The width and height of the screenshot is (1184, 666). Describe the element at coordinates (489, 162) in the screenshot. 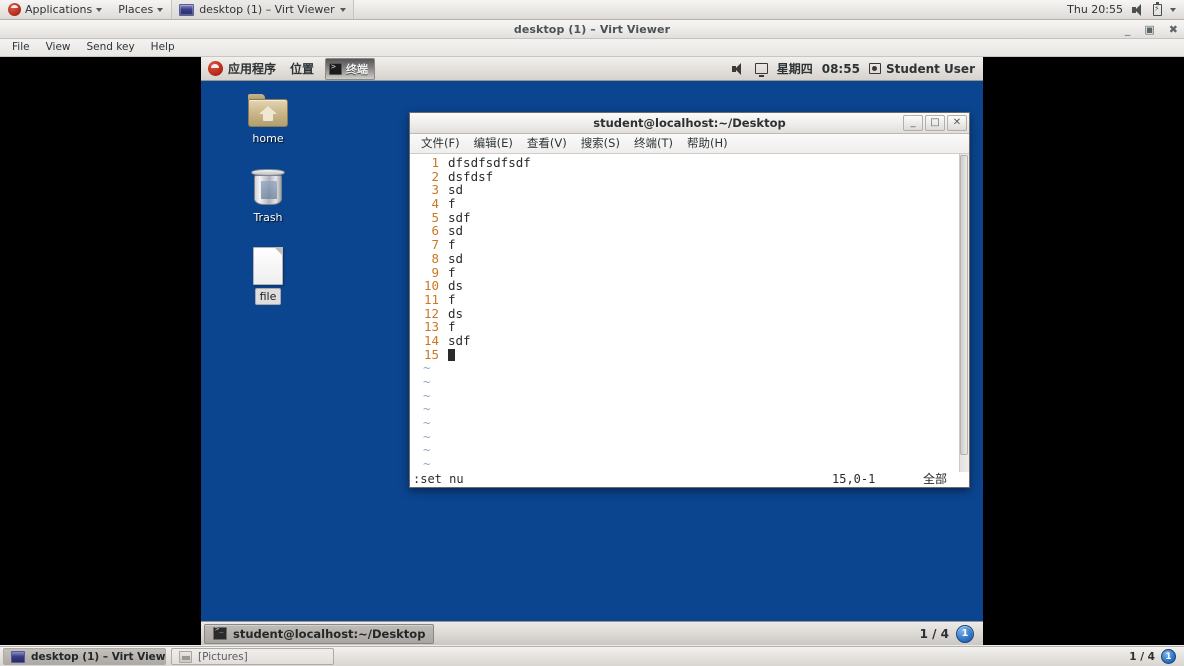

I see `vim-line-text: dfsdfsdfsdf` at that location.